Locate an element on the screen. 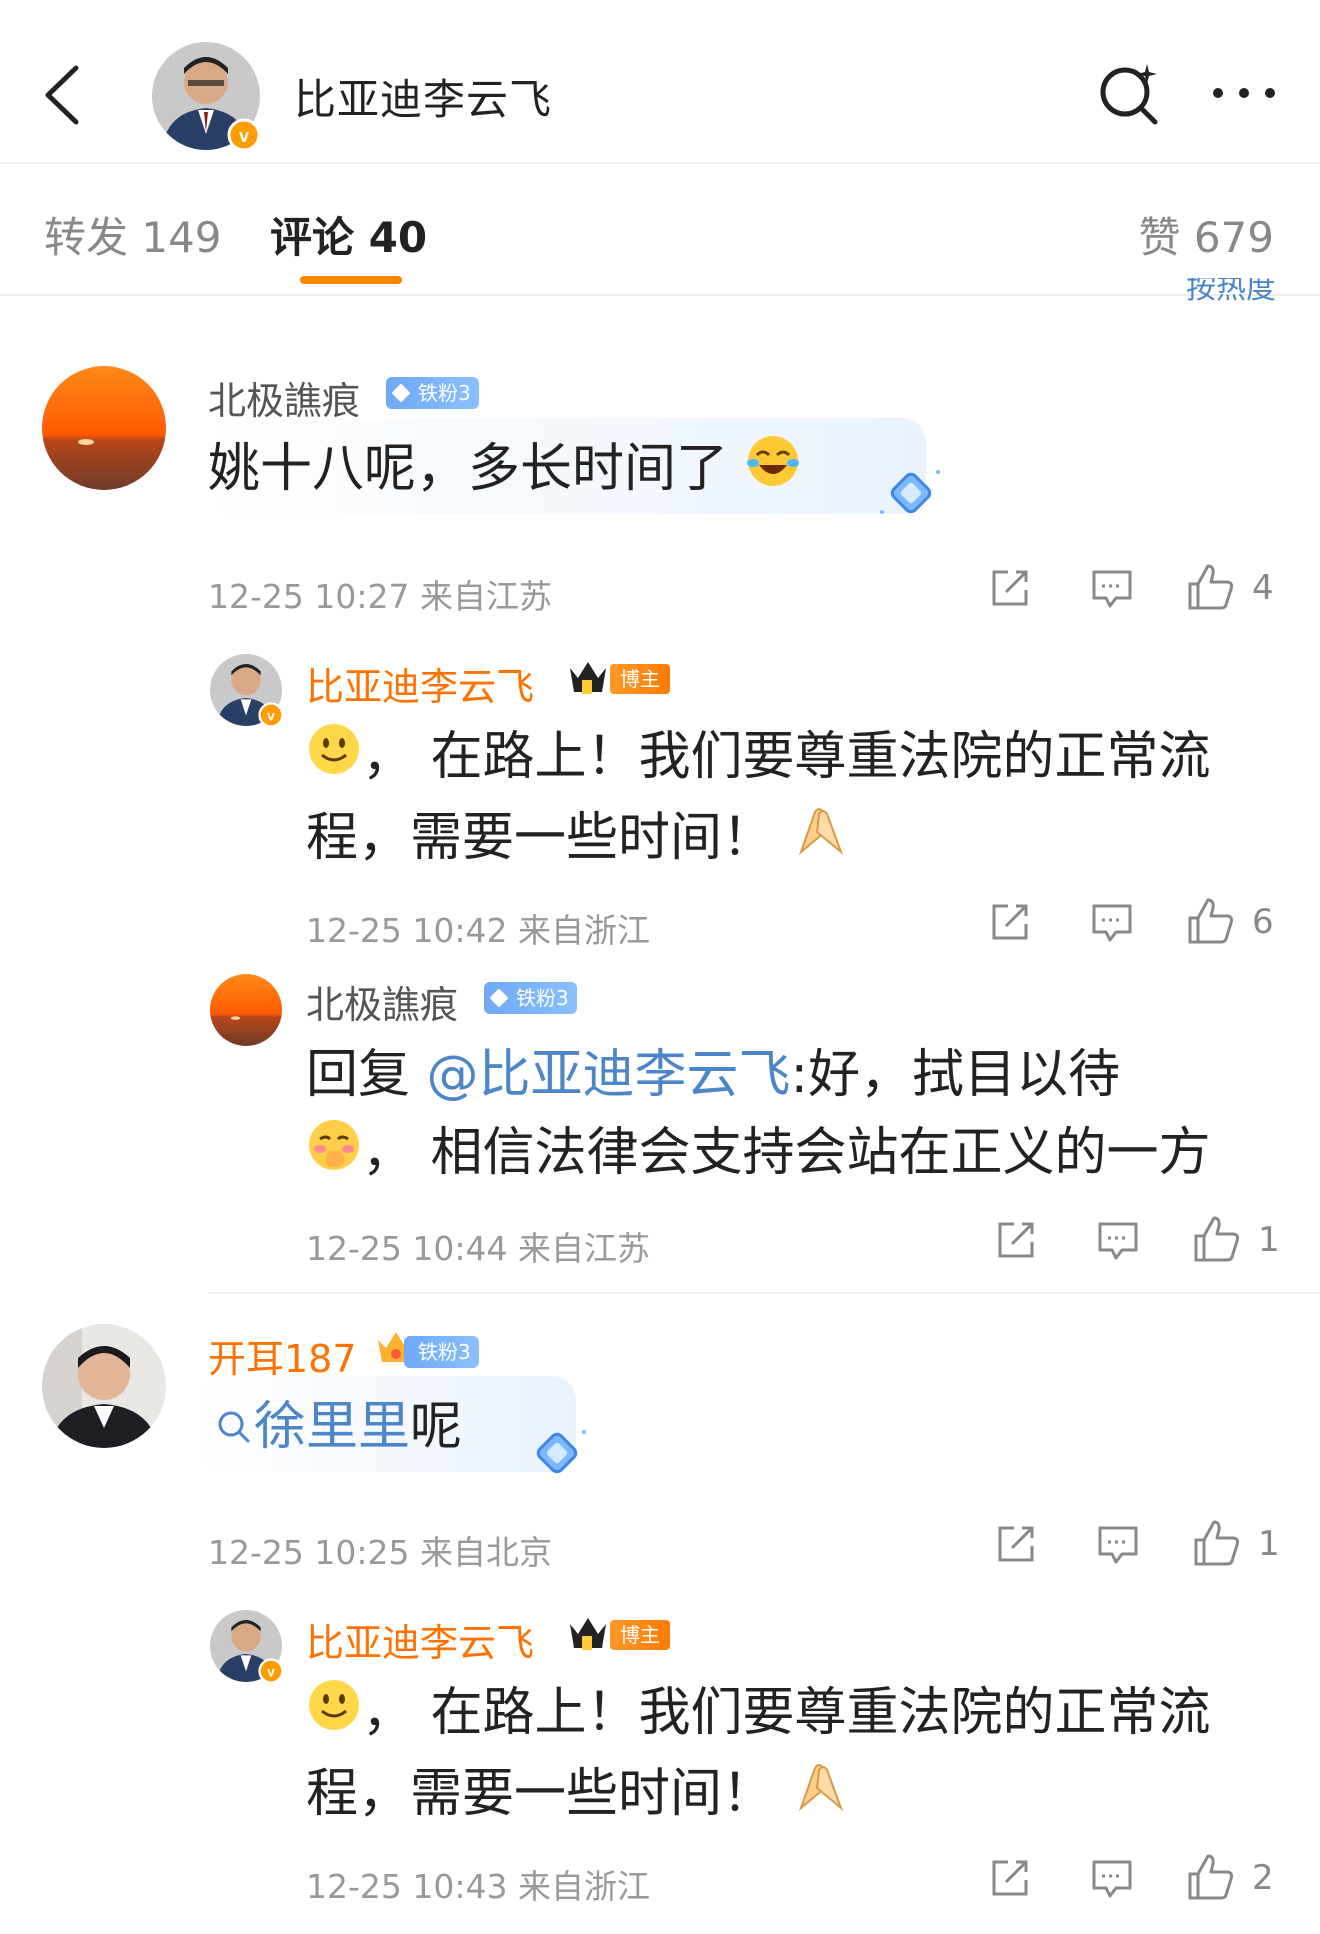 Image resolution: width=1320 pixels, height=1934 pixels. search-topic-link: 徐里里 is located at coordinates (332, 1427).